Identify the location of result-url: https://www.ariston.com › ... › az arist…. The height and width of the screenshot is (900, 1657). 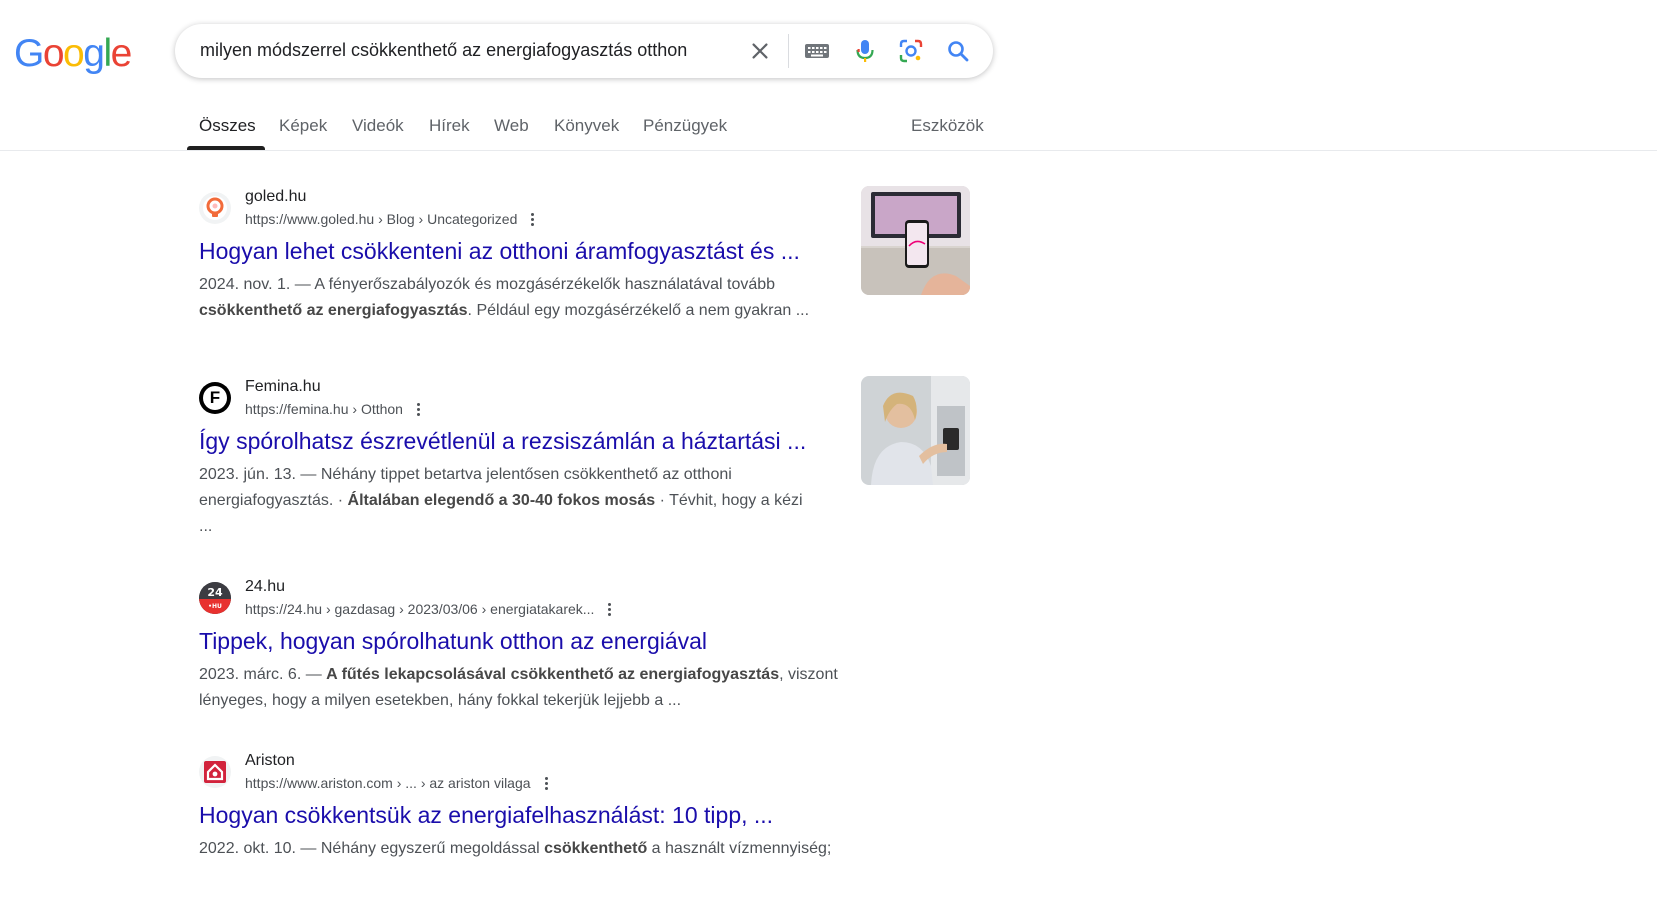
(396, 783).